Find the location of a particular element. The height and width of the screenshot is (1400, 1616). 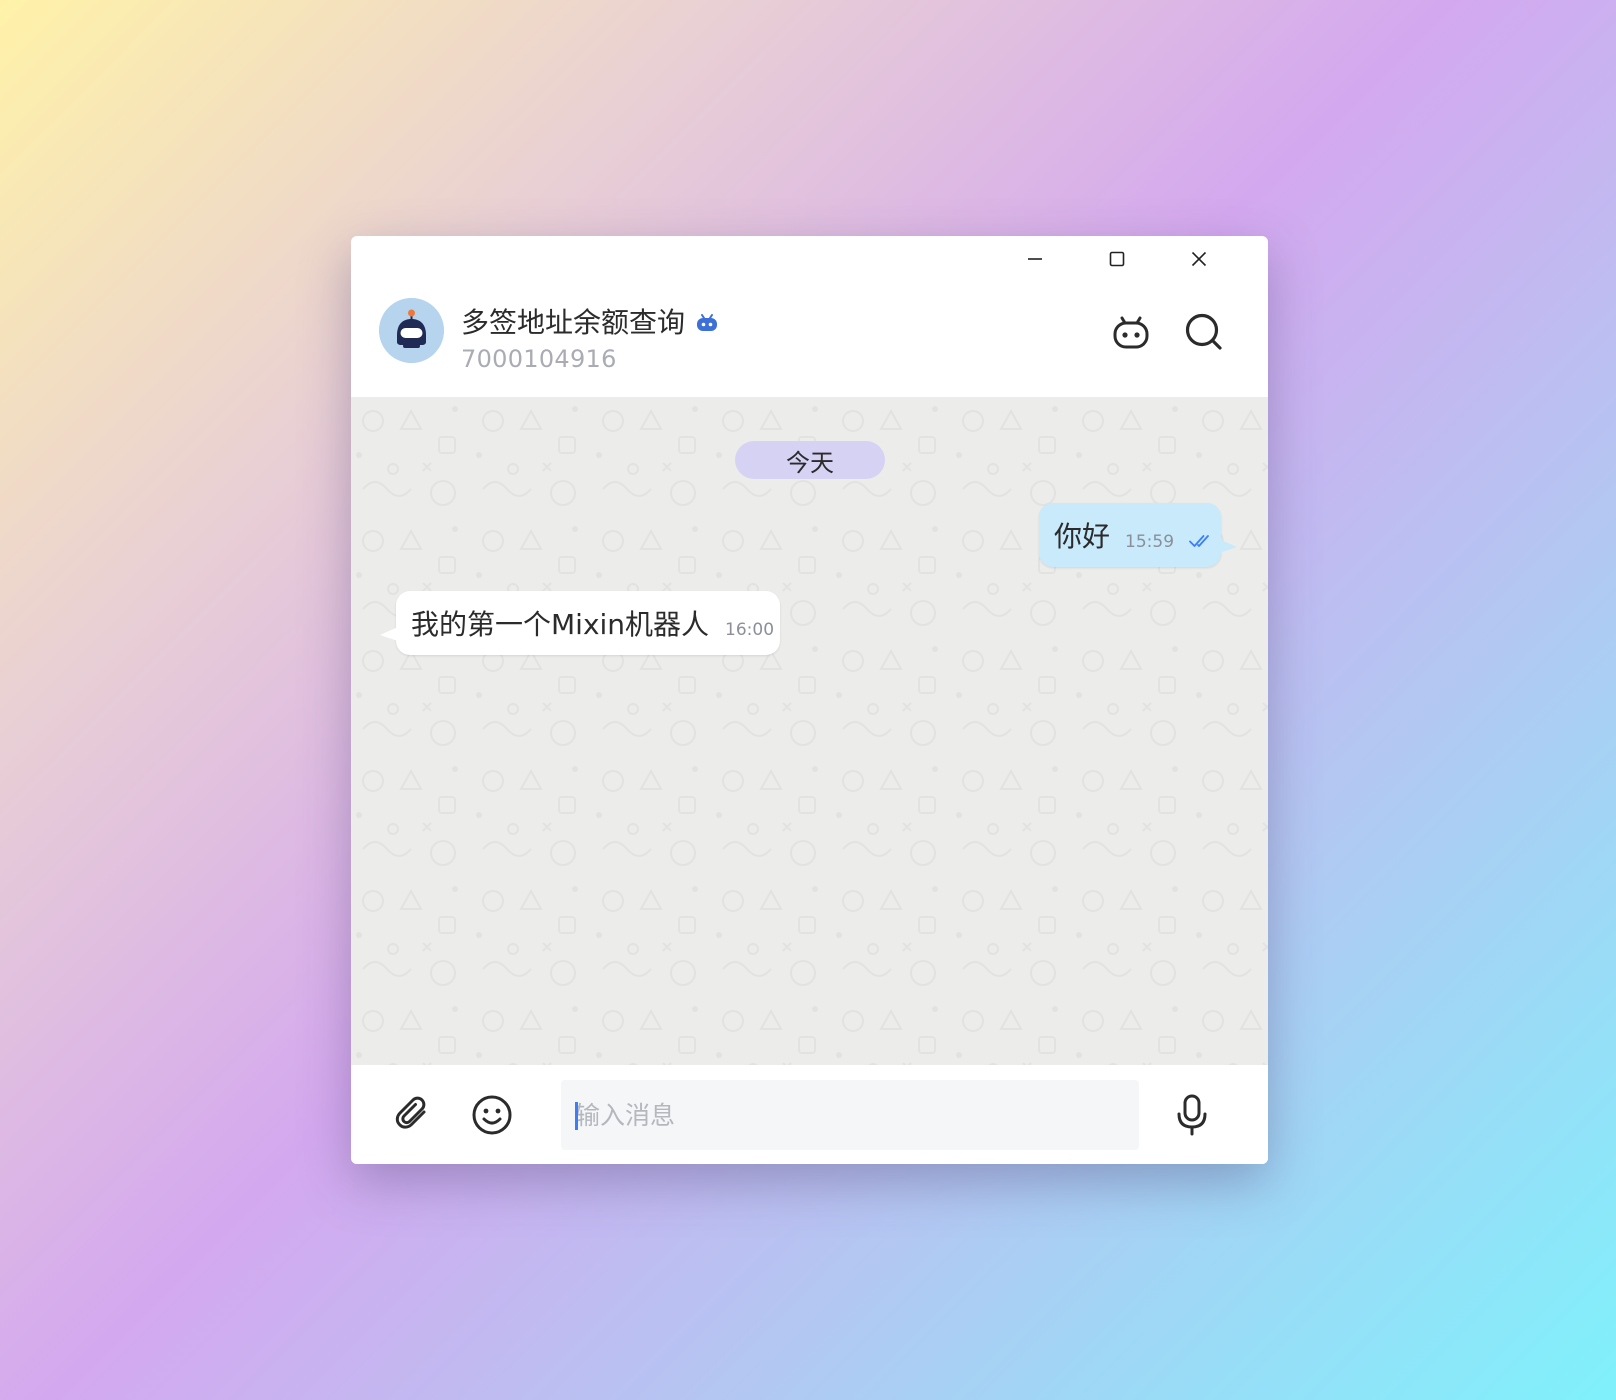

search-button is located at coordinates (1204, 332).